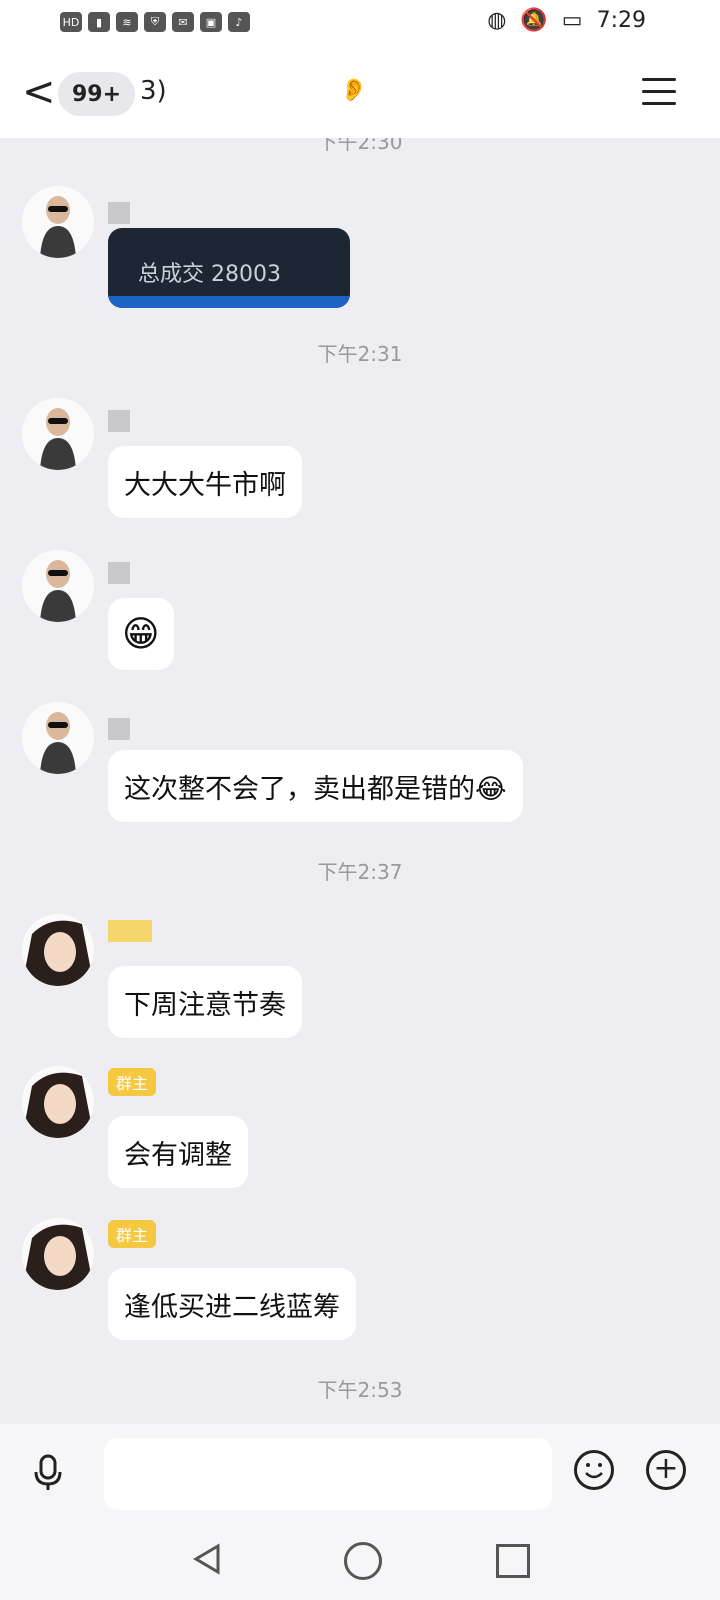 Image resolution: width=720 pixels, height=1600 pixels. I want to click on signal-icon: ▮, so click(99, 22).